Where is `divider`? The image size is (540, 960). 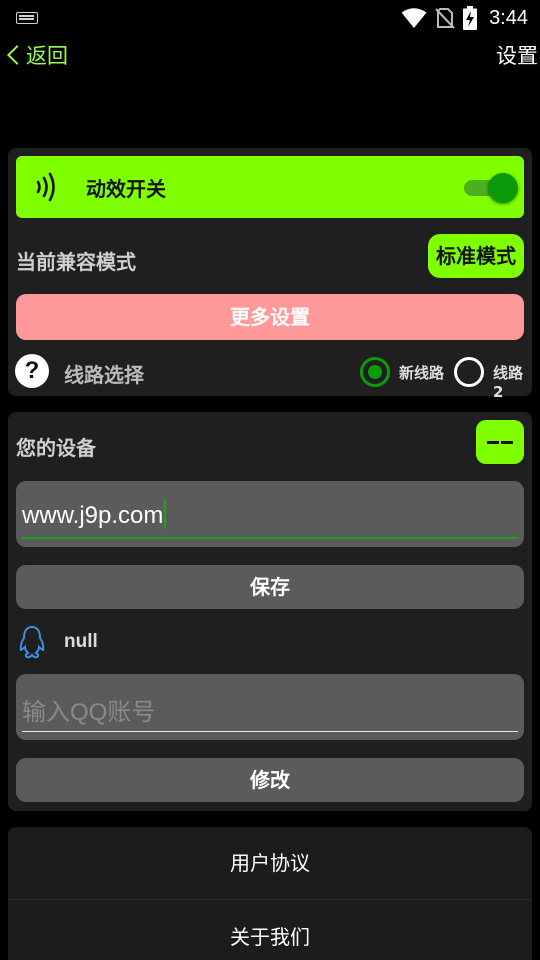
divider is located at coordinates (270, 899).